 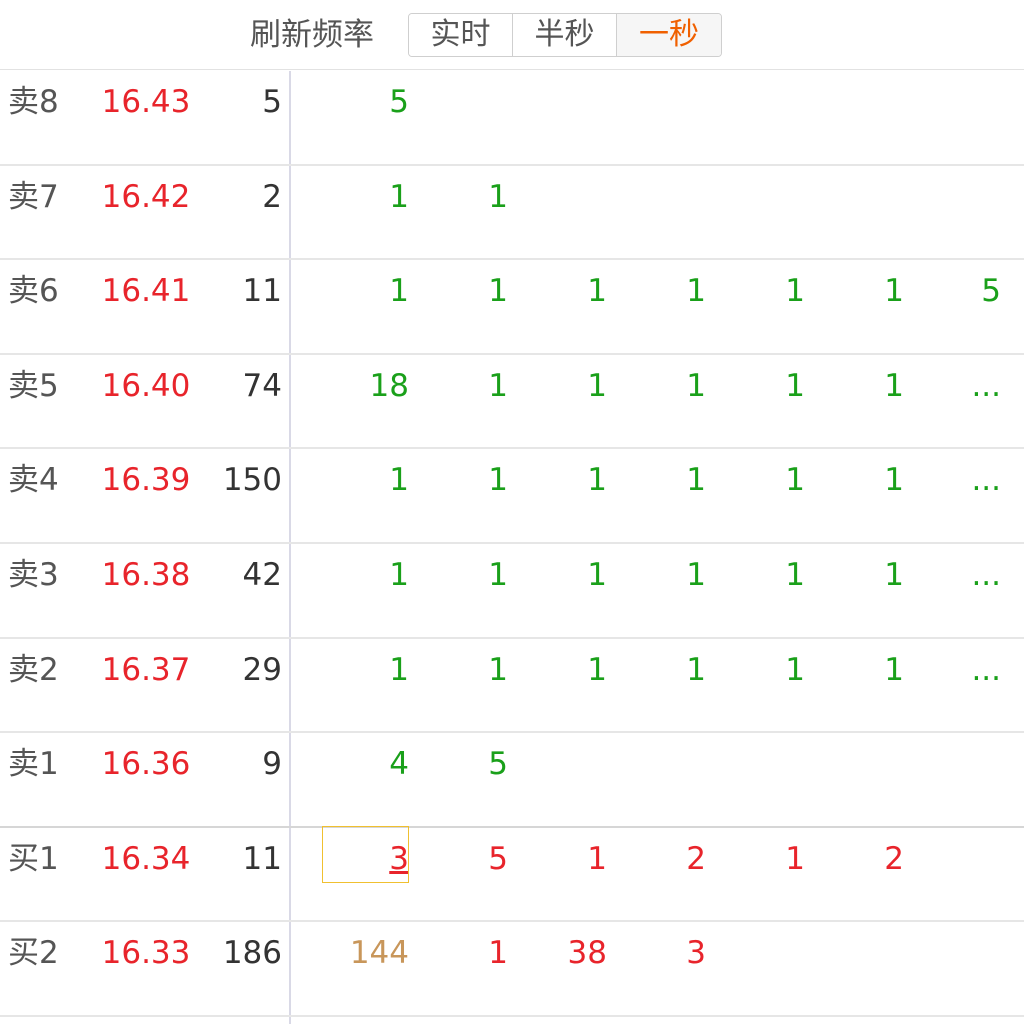 I want to click on level-label: 买2, so click(x=33, y=953).